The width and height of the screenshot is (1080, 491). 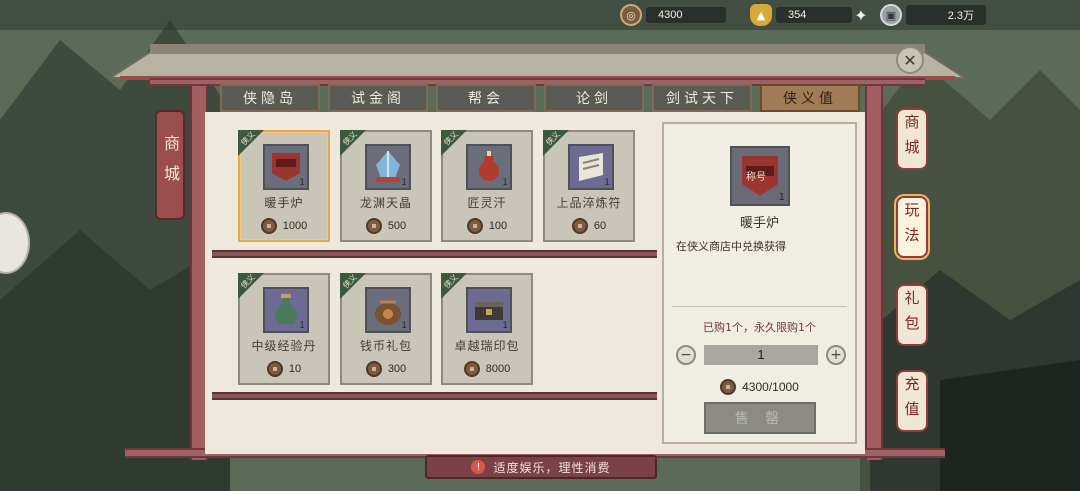 I want to click on price-value: 500, so click(x=397, y=226).